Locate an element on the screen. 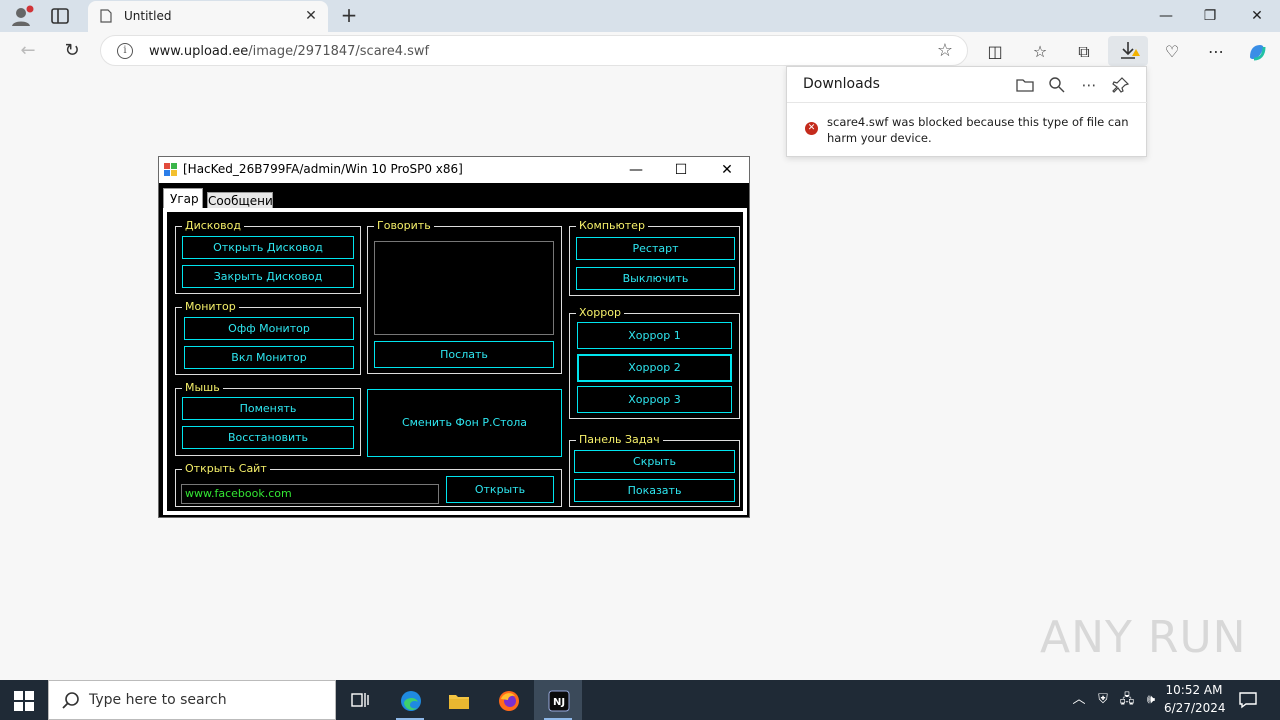 This screenshot has height=720, width=1280. monitor-group-label: Монитор is located at coordinates (210, 307).